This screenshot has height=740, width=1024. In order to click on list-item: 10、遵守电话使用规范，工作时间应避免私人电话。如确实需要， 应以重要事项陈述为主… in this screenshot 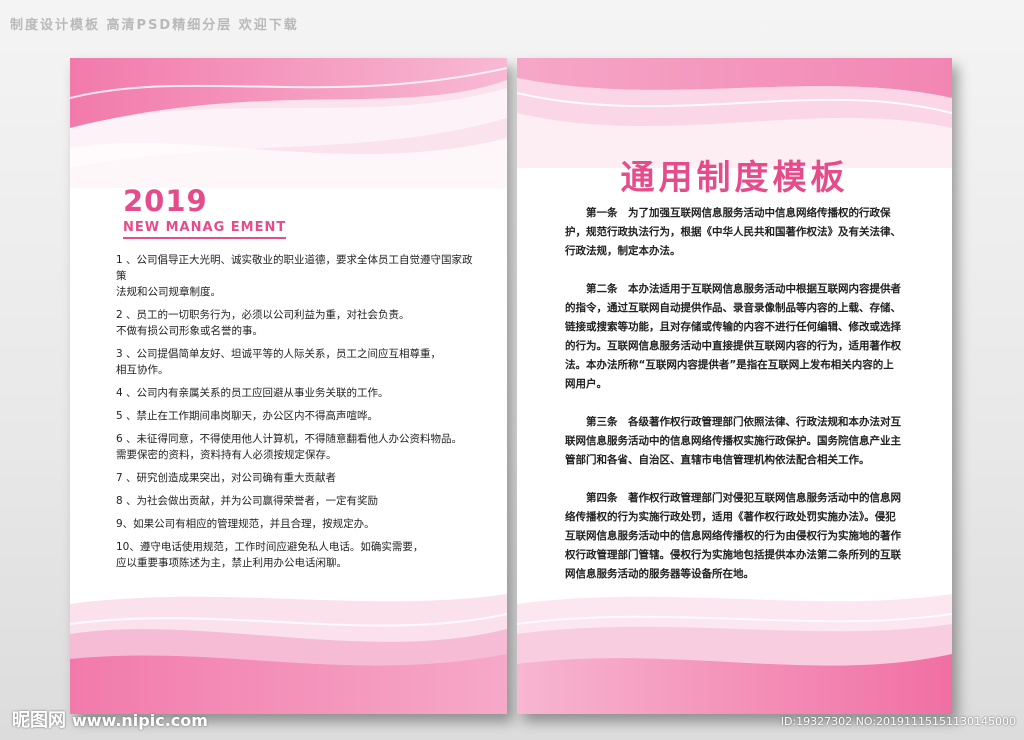, I will do `click(270, 555)`.